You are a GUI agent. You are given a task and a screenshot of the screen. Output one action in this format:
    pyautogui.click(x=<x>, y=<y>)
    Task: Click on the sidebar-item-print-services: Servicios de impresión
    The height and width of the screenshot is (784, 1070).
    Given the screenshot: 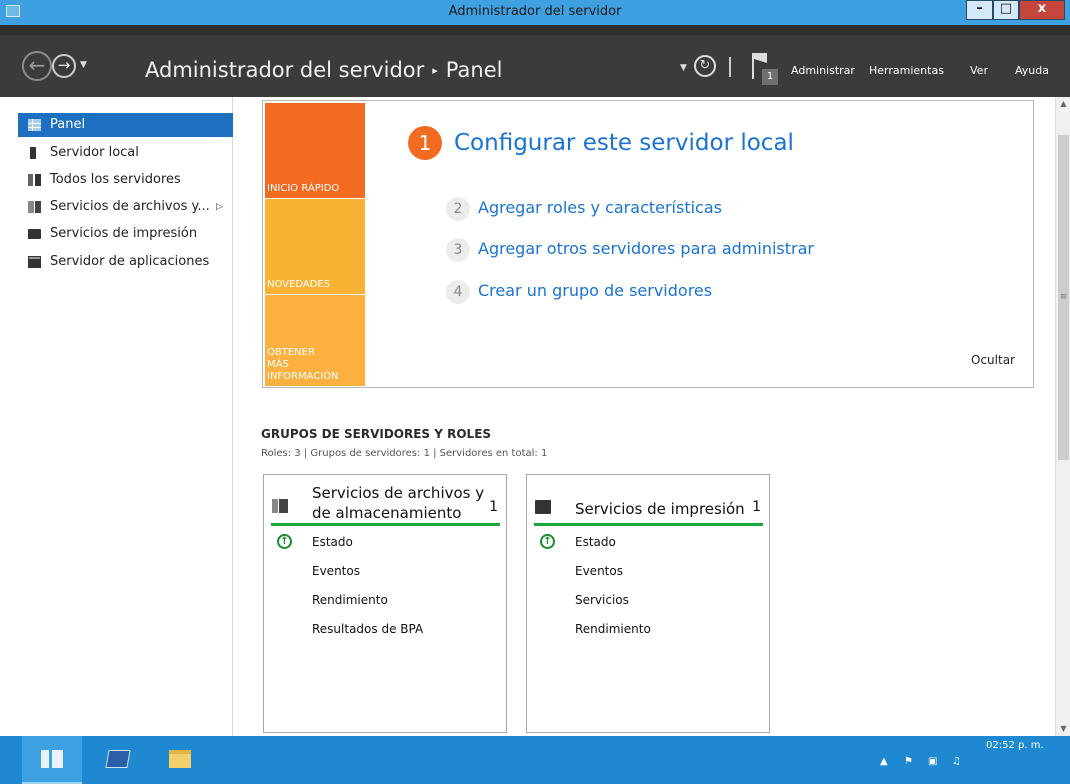 What is the action you would take?
    pyautogui.click(x=125, y=234)
    